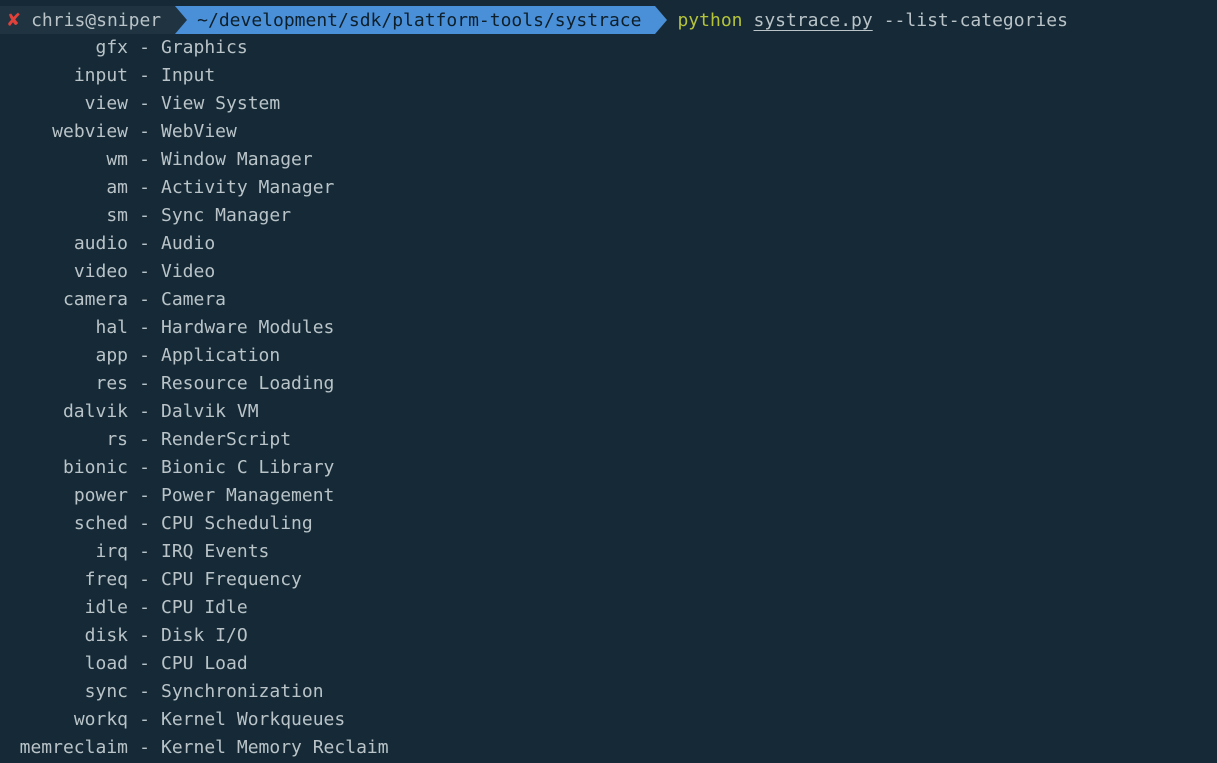 The image size is (1217, 763). What do you see at coordinates (188, 271) in the screenshot?
I see `category-description: Video` at bounding box center [188, 271].